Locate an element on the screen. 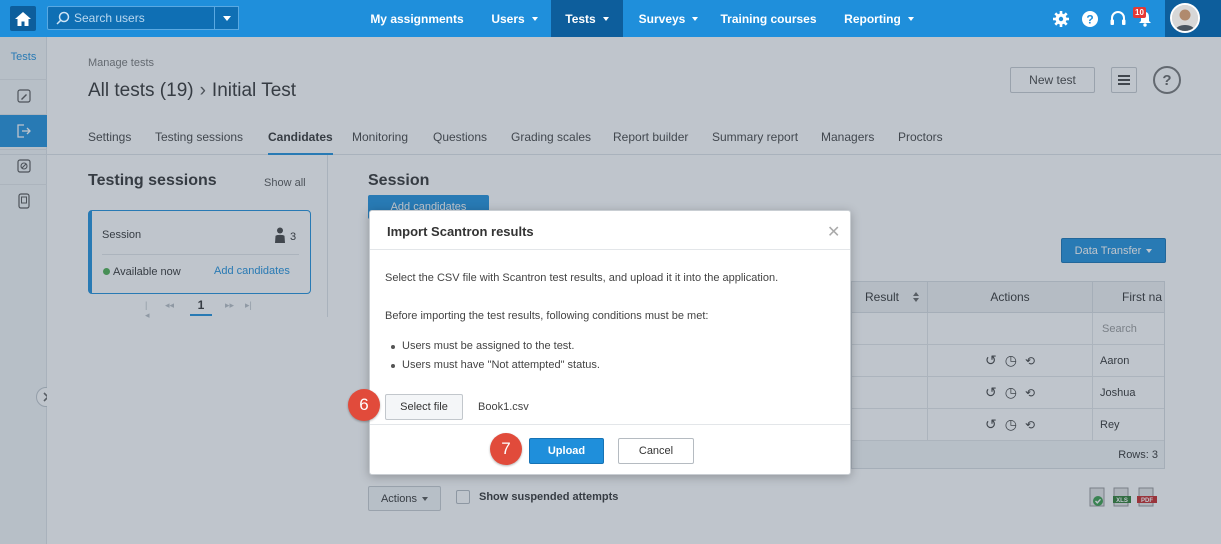 This screenshot has width=1221, height=544. headset-icon is located at coordinates (1118, 18).